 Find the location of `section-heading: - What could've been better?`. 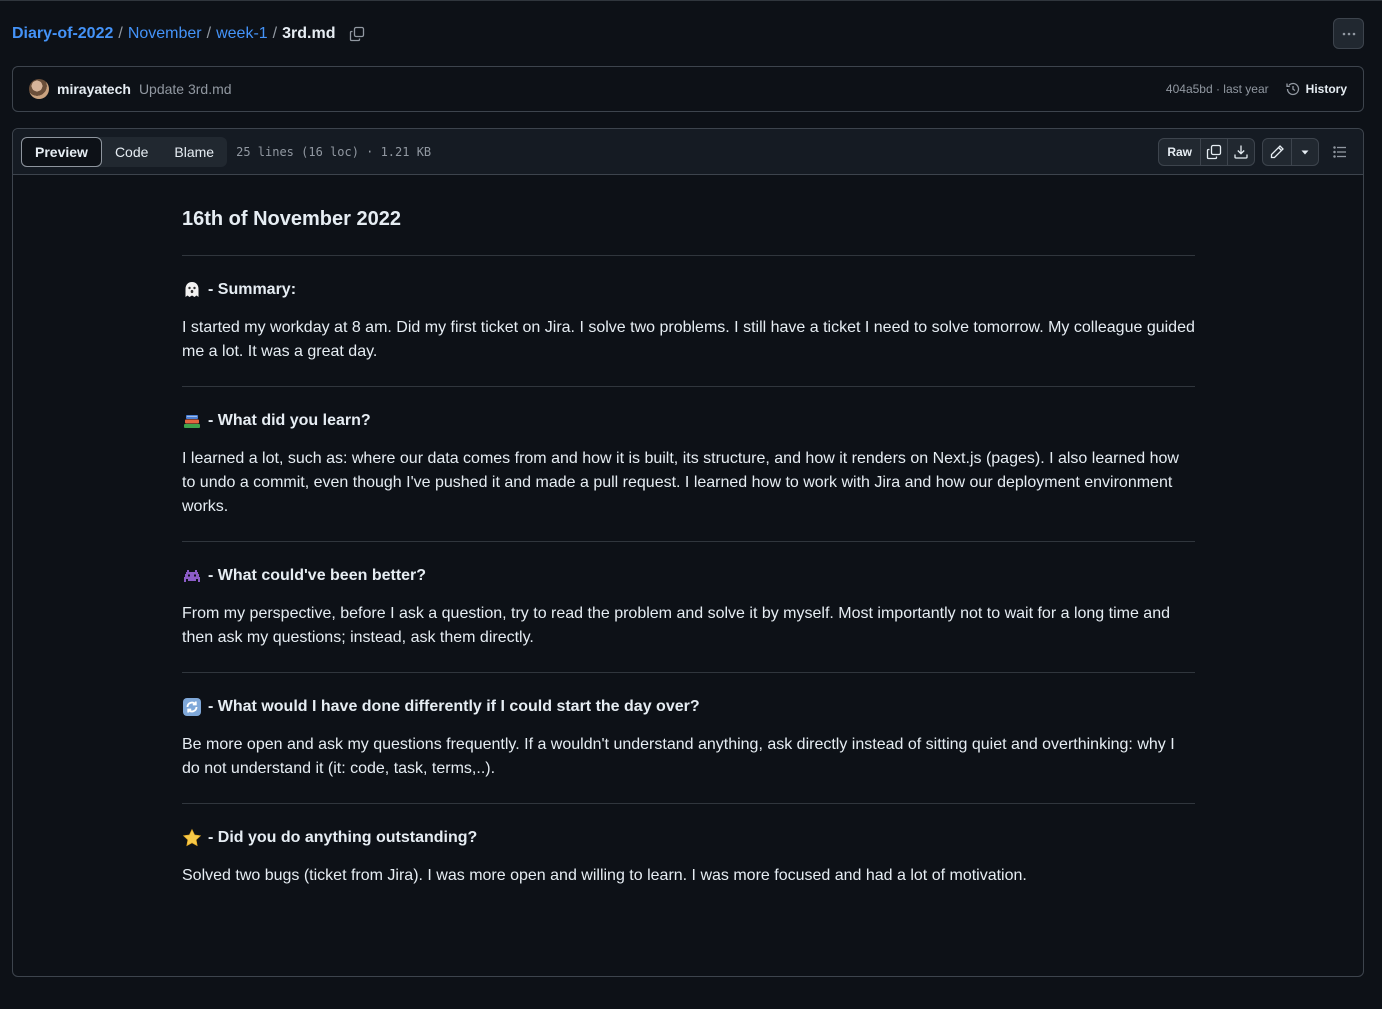

section-heading: - What could've been better? is located at coordinates (688, 576).